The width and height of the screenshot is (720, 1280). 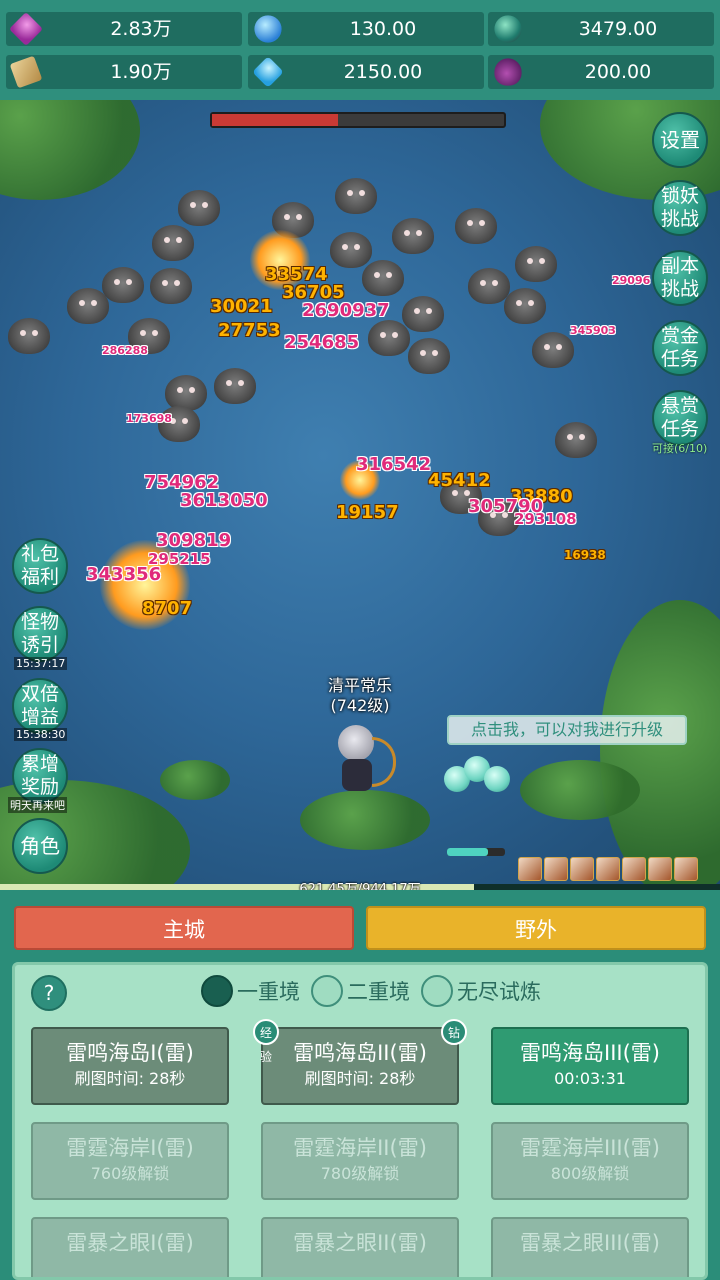 I want to click on ice-crystal-icon, so click(x=268, y=72).